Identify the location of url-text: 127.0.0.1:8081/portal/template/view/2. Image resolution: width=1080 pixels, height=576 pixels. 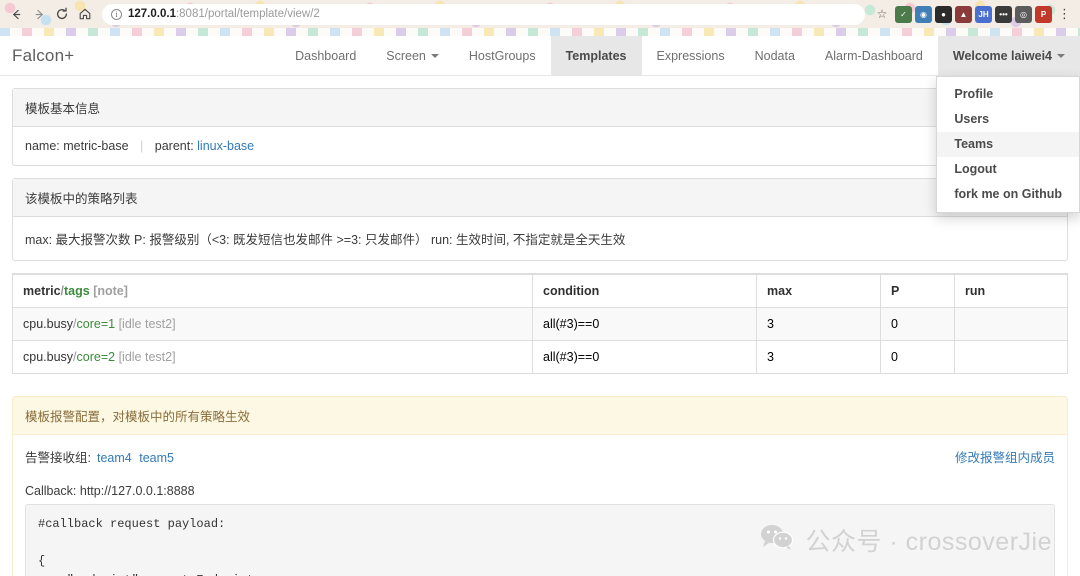
(224, 14).